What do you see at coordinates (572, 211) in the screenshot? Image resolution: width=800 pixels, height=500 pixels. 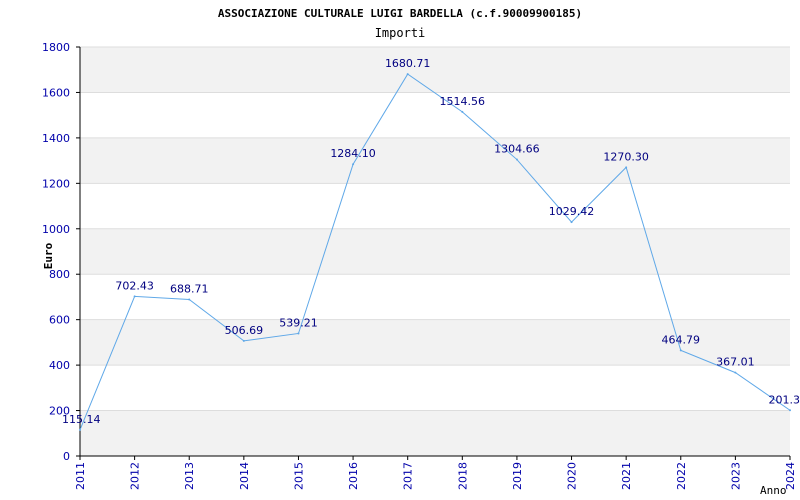 I see `data-label: 1029.42` at bounding box center [572, 211].